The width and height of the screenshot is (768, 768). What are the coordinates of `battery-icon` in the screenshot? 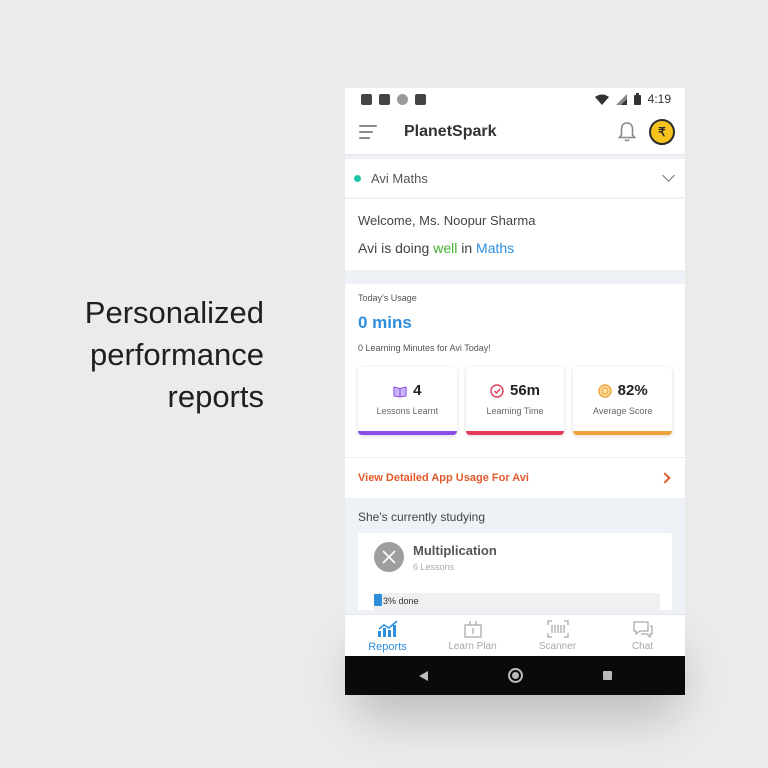 It's located at (637, 99).